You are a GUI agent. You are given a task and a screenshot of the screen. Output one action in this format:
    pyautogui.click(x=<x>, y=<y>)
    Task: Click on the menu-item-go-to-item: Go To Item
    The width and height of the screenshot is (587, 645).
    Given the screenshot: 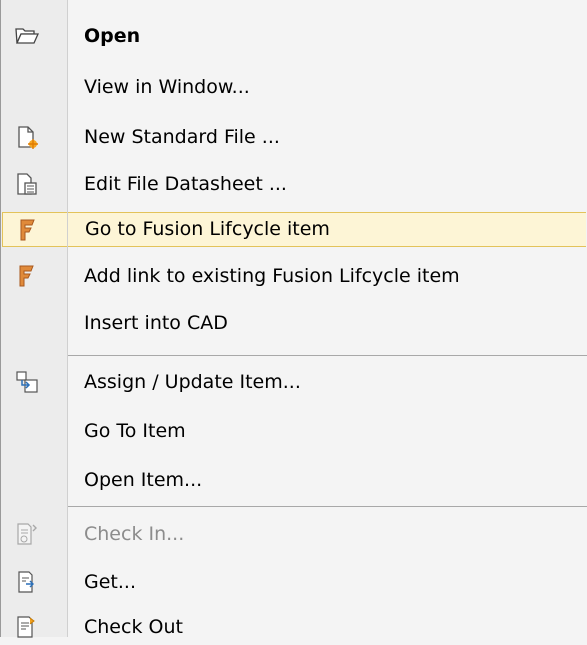 What is the action you would take?
    pyautogui.click(x=294, y=431)
    